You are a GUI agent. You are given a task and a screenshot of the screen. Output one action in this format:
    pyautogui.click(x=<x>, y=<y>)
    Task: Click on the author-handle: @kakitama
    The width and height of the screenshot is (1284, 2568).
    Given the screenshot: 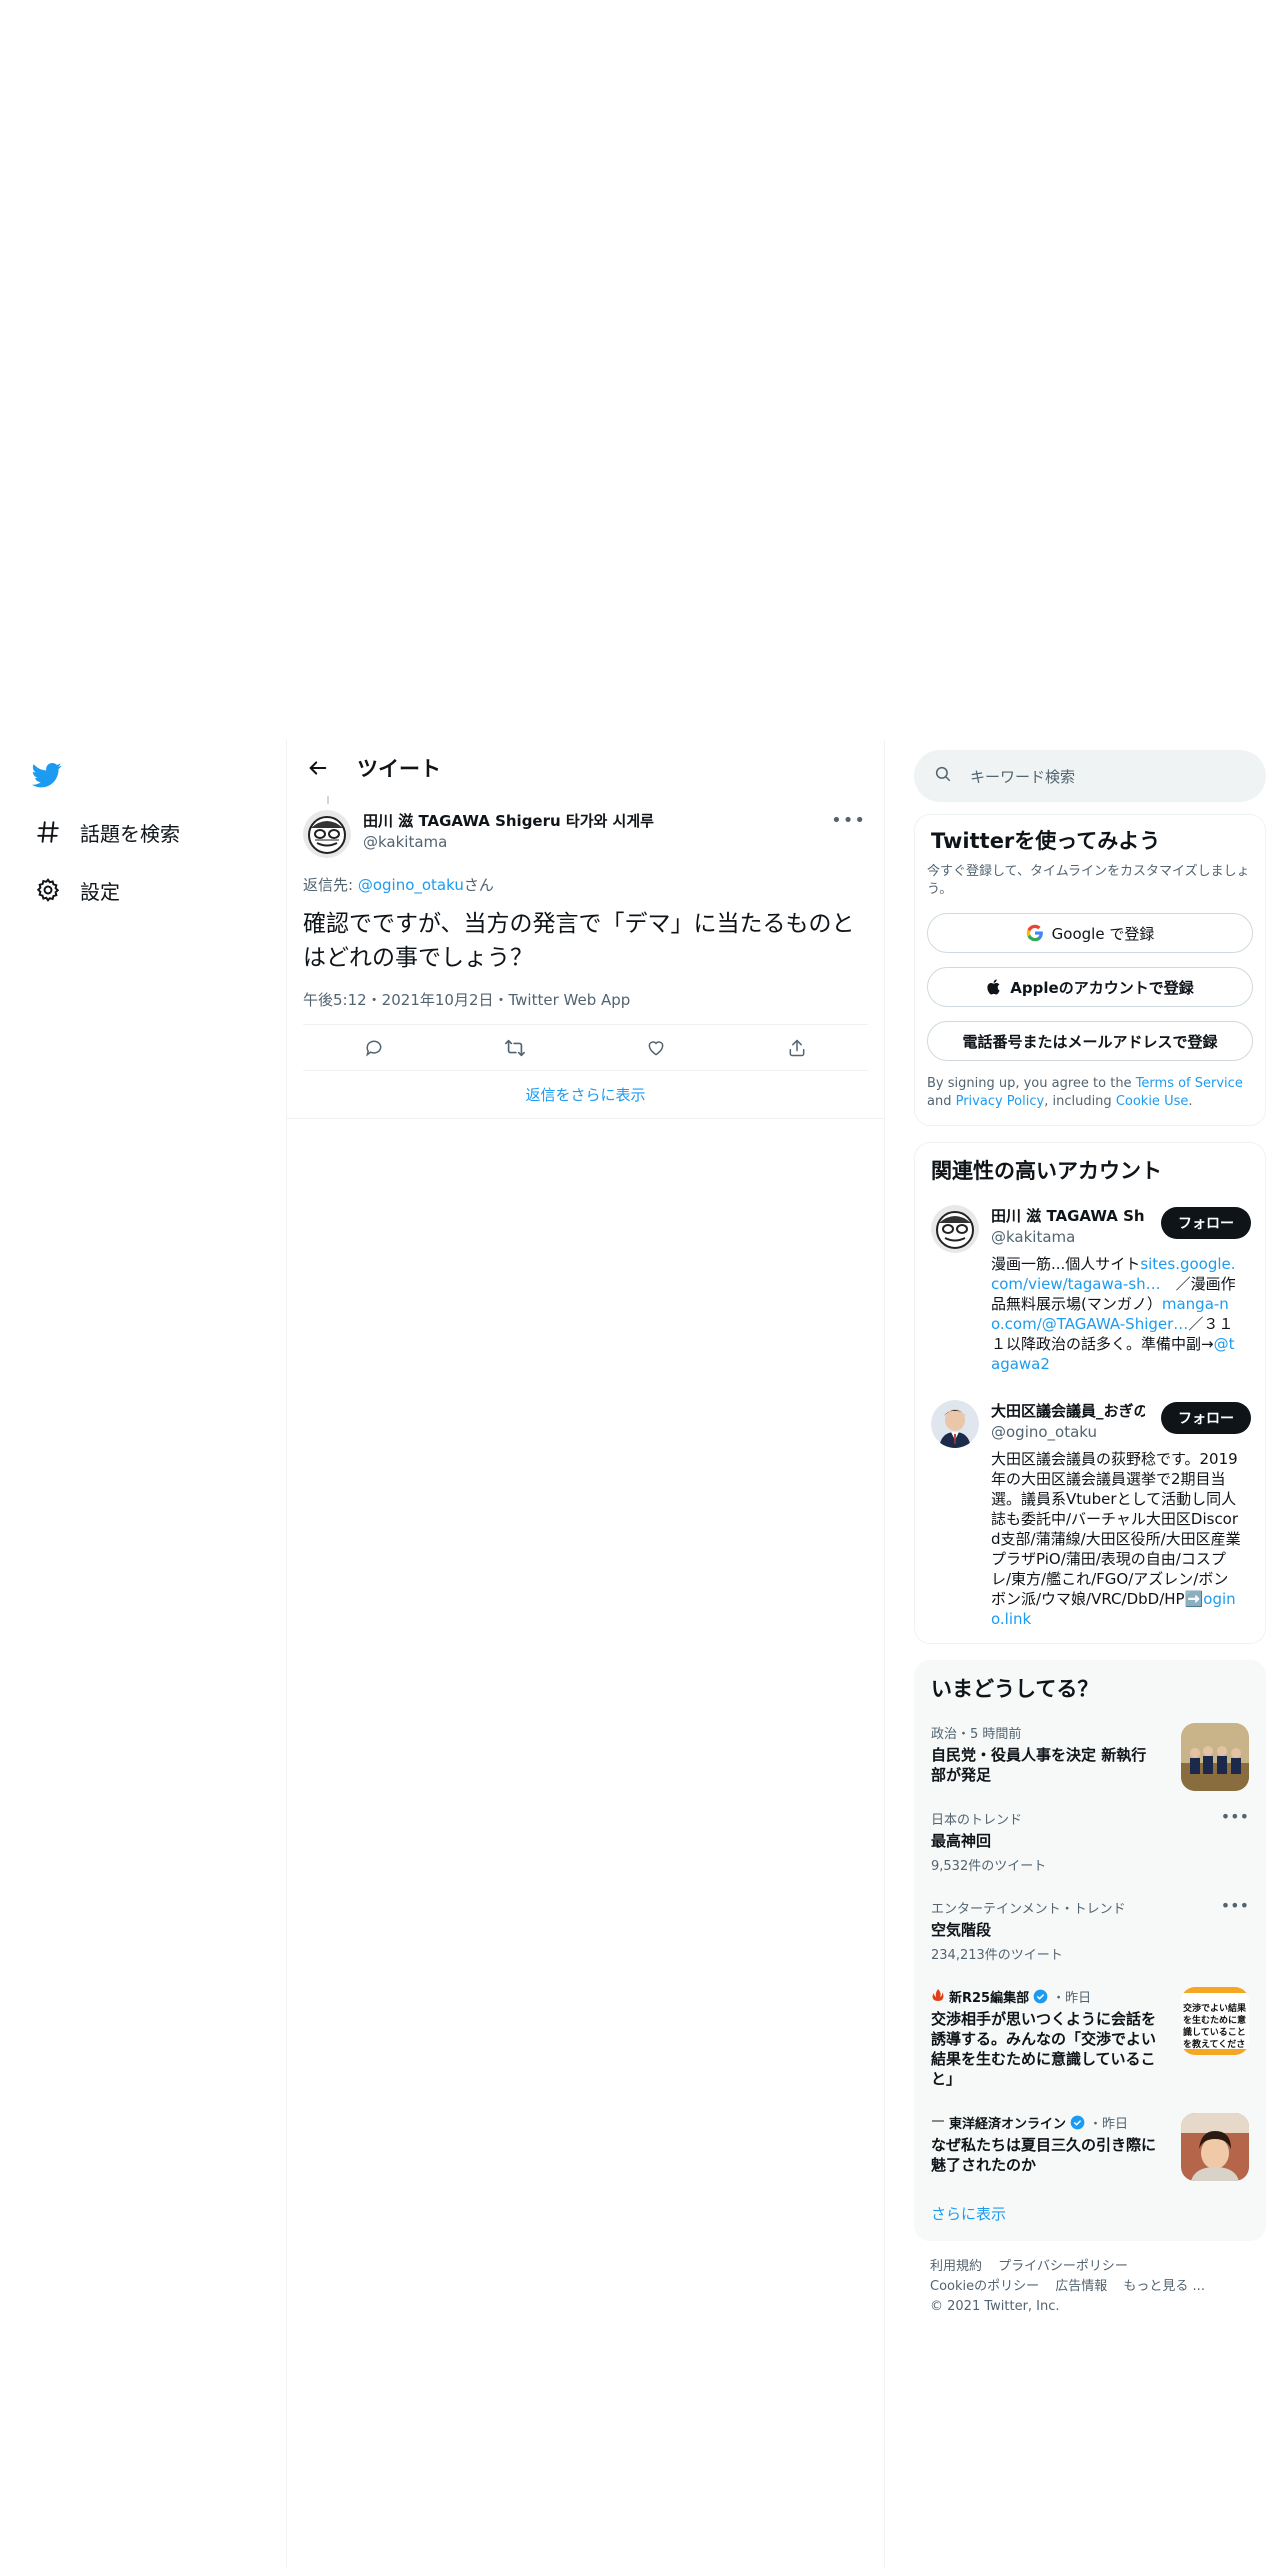 What is the action you would take?
    pyautogui.click(x=508, y=842)
    